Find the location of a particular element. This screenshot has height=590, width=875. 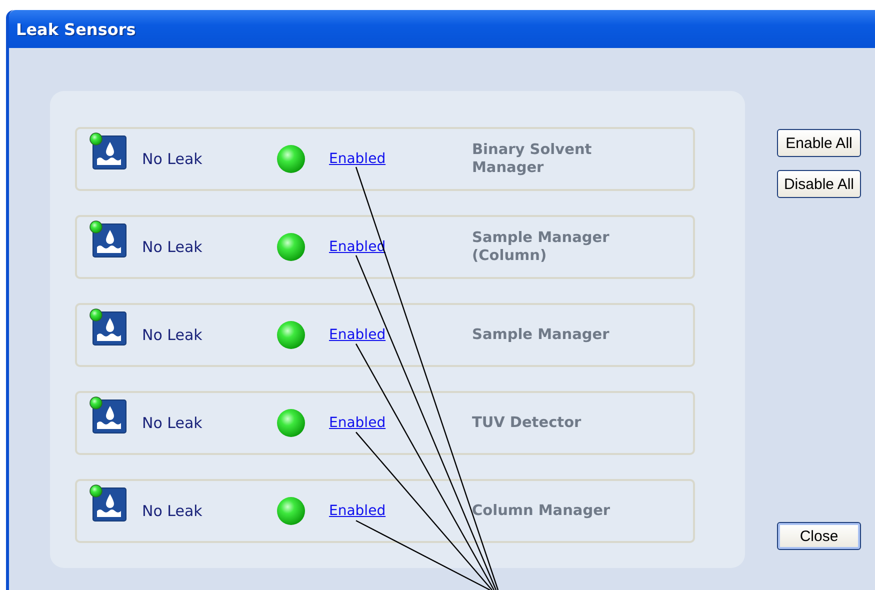

disable-all-button: Disable All is located at coordinates (819, 184).